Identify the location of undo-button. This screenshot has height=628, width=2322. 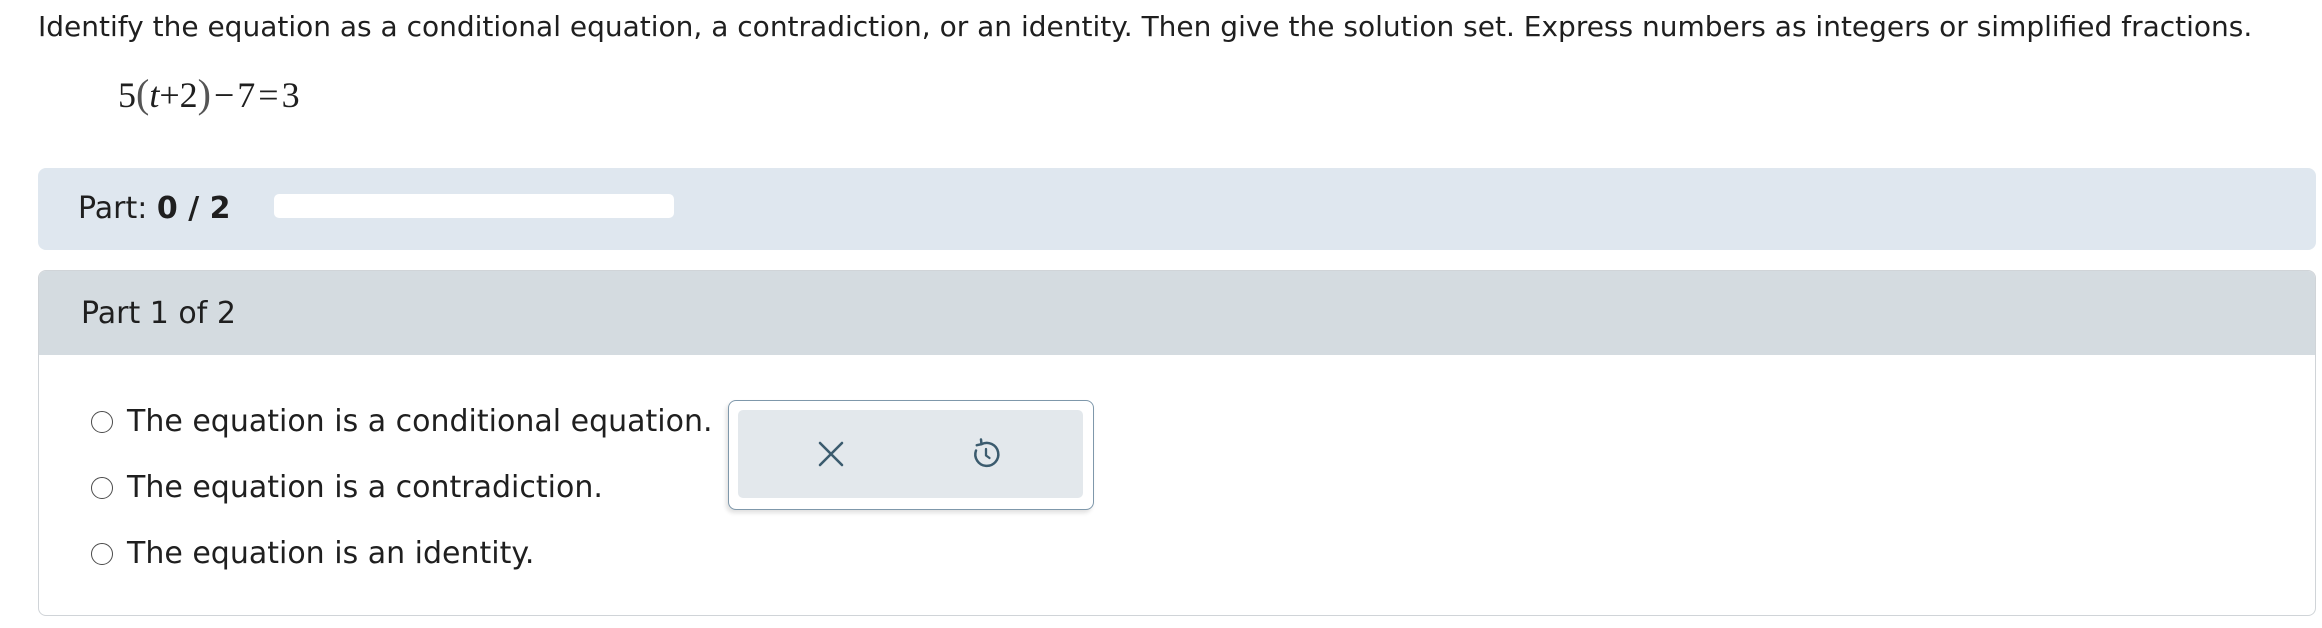
(986, 454).